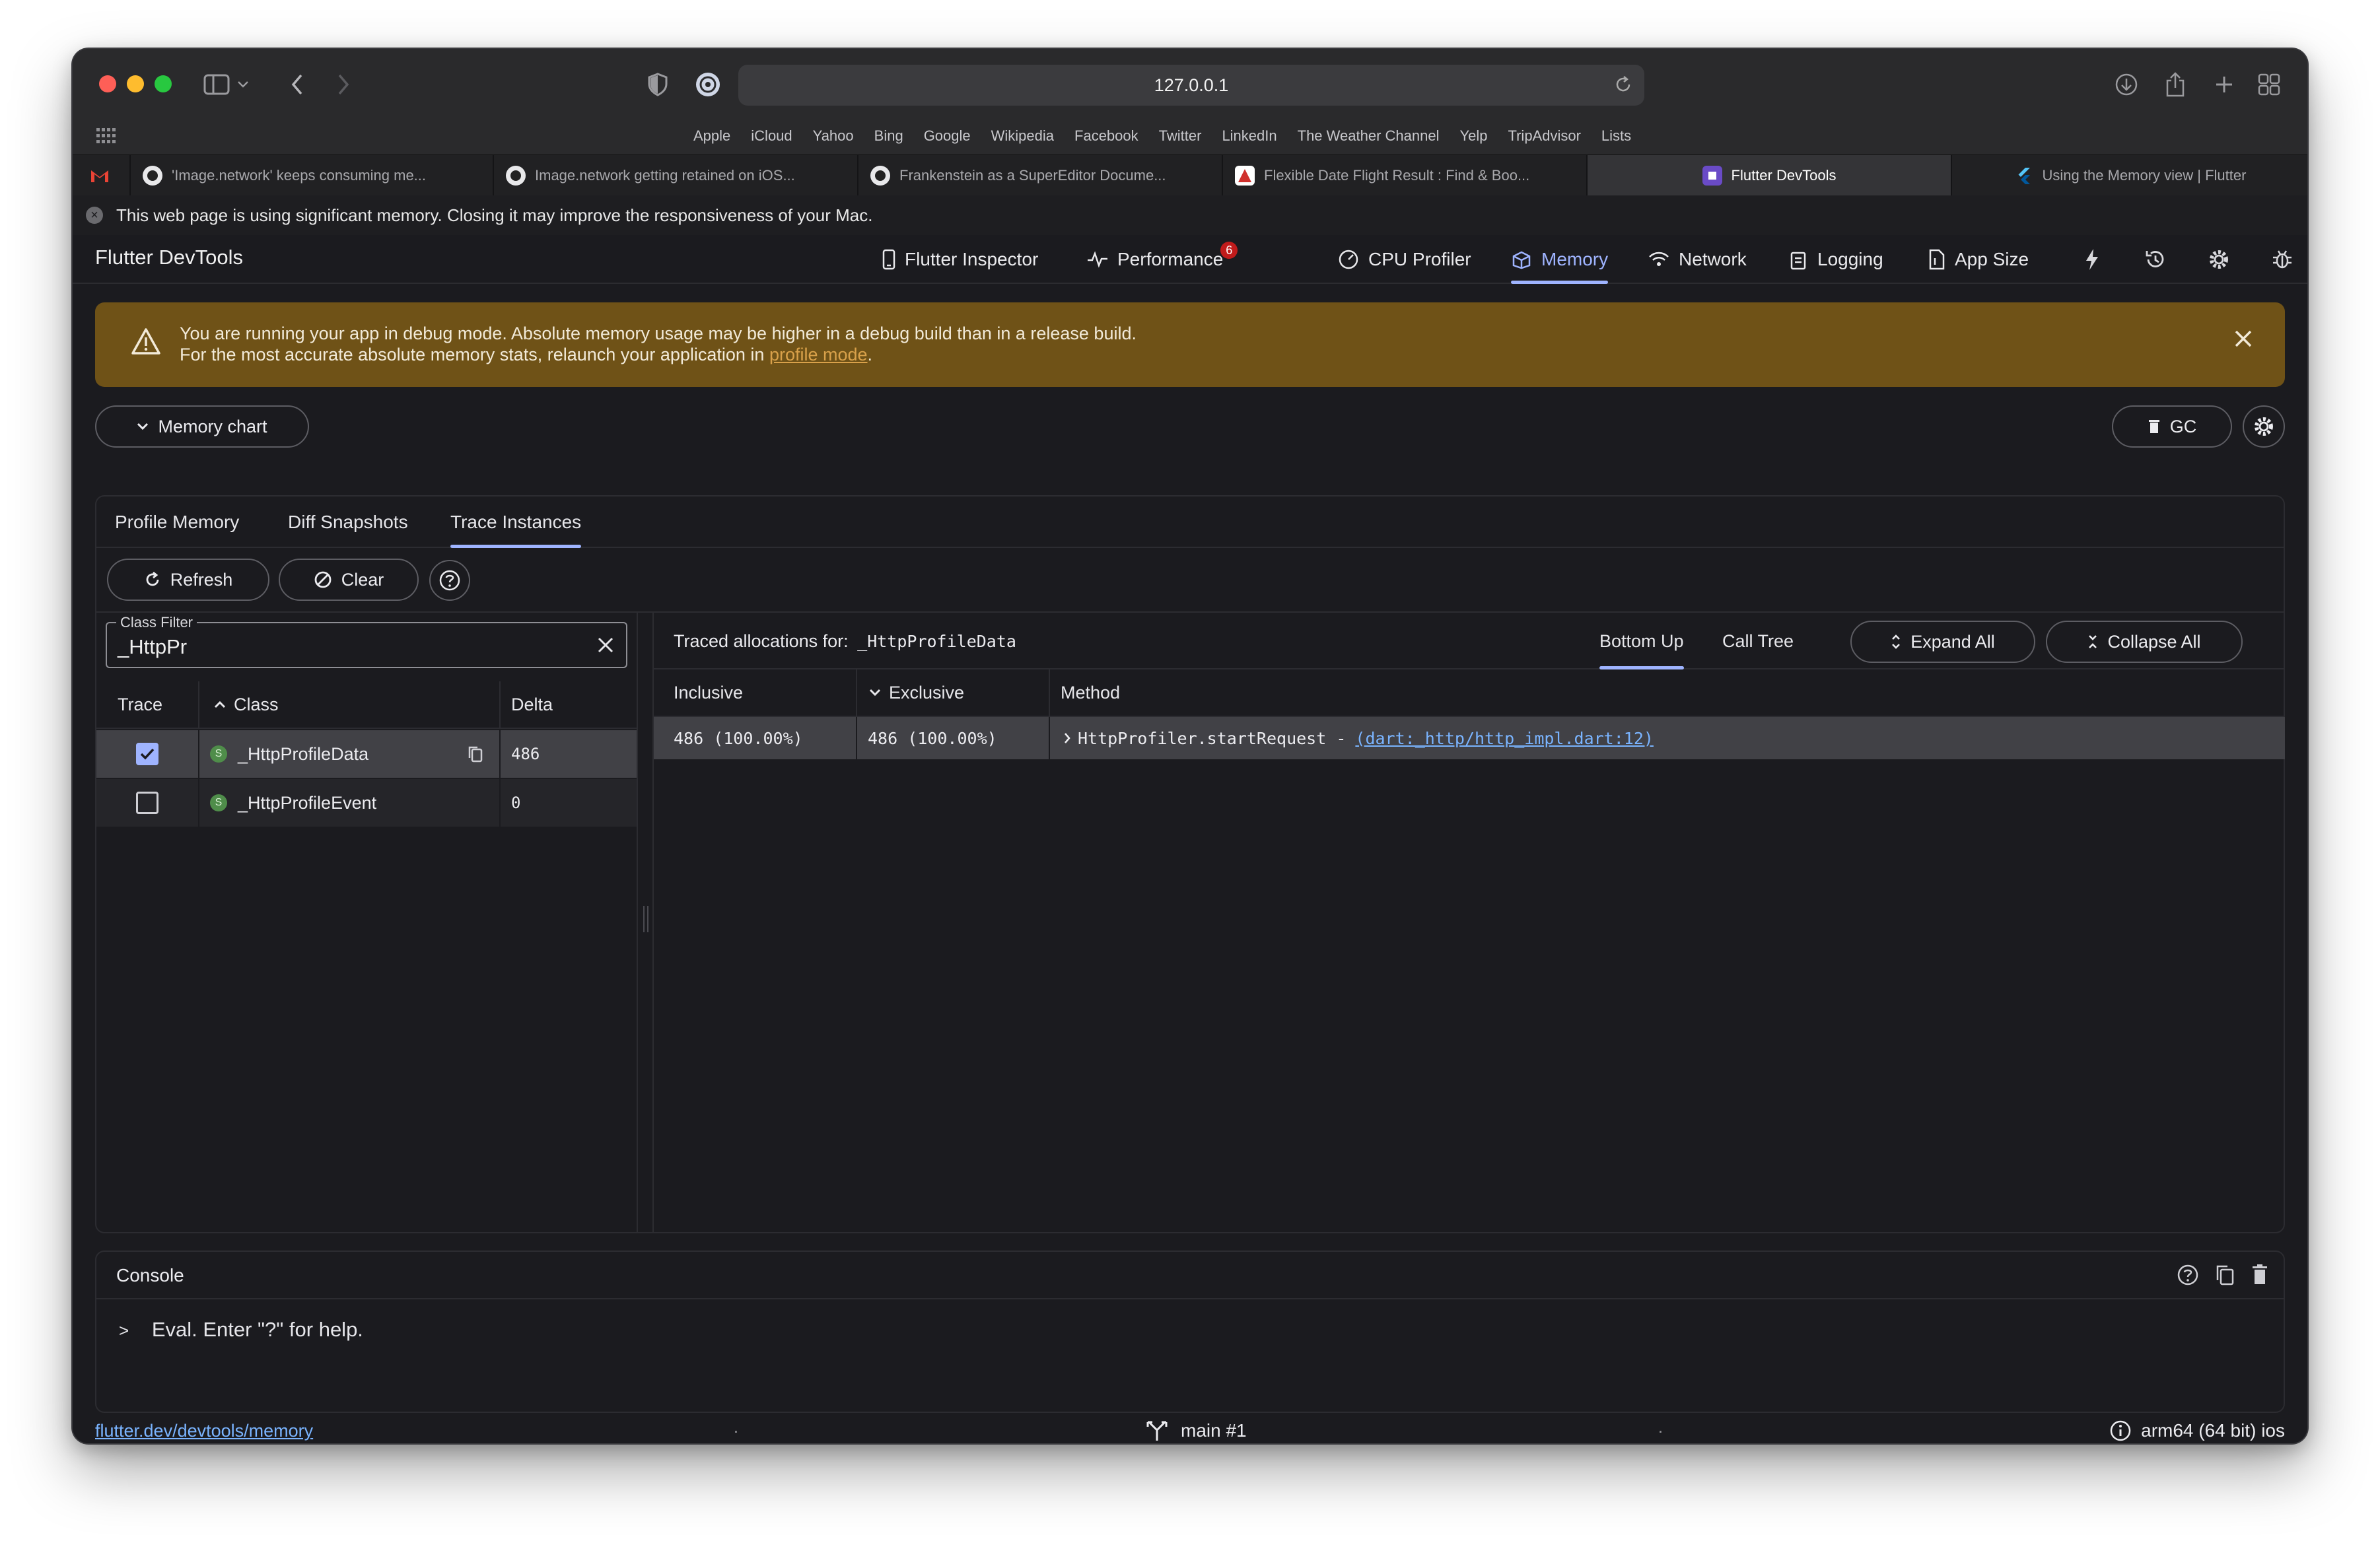 Image resolution: width=2380 pixels, height=1541 pixels. I want to click on bookmark-link: Yelp, so click(1473, 136).